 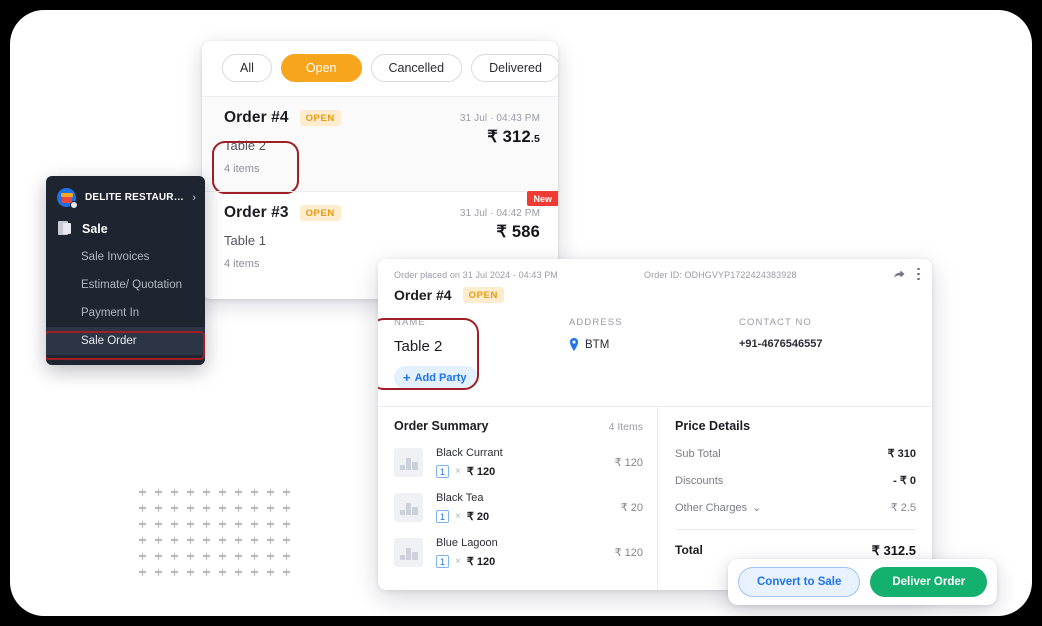 What do you see at coordinates (631, 508) in the screenshot?
I see `item-line-total: ₹ 20` at bounding box center [631, 508].